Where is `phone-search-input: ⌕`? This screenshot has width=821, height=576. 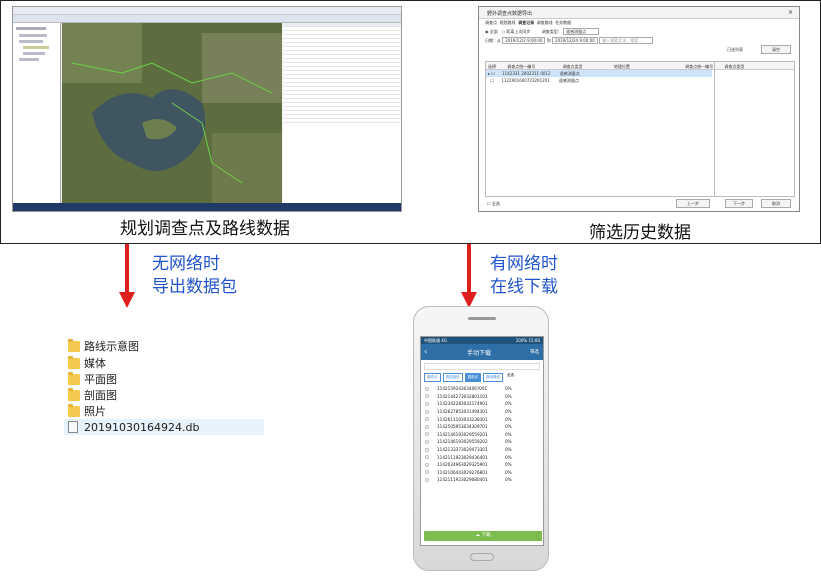 phone-search-input: ⌕ is located at coordinates (482, 372).